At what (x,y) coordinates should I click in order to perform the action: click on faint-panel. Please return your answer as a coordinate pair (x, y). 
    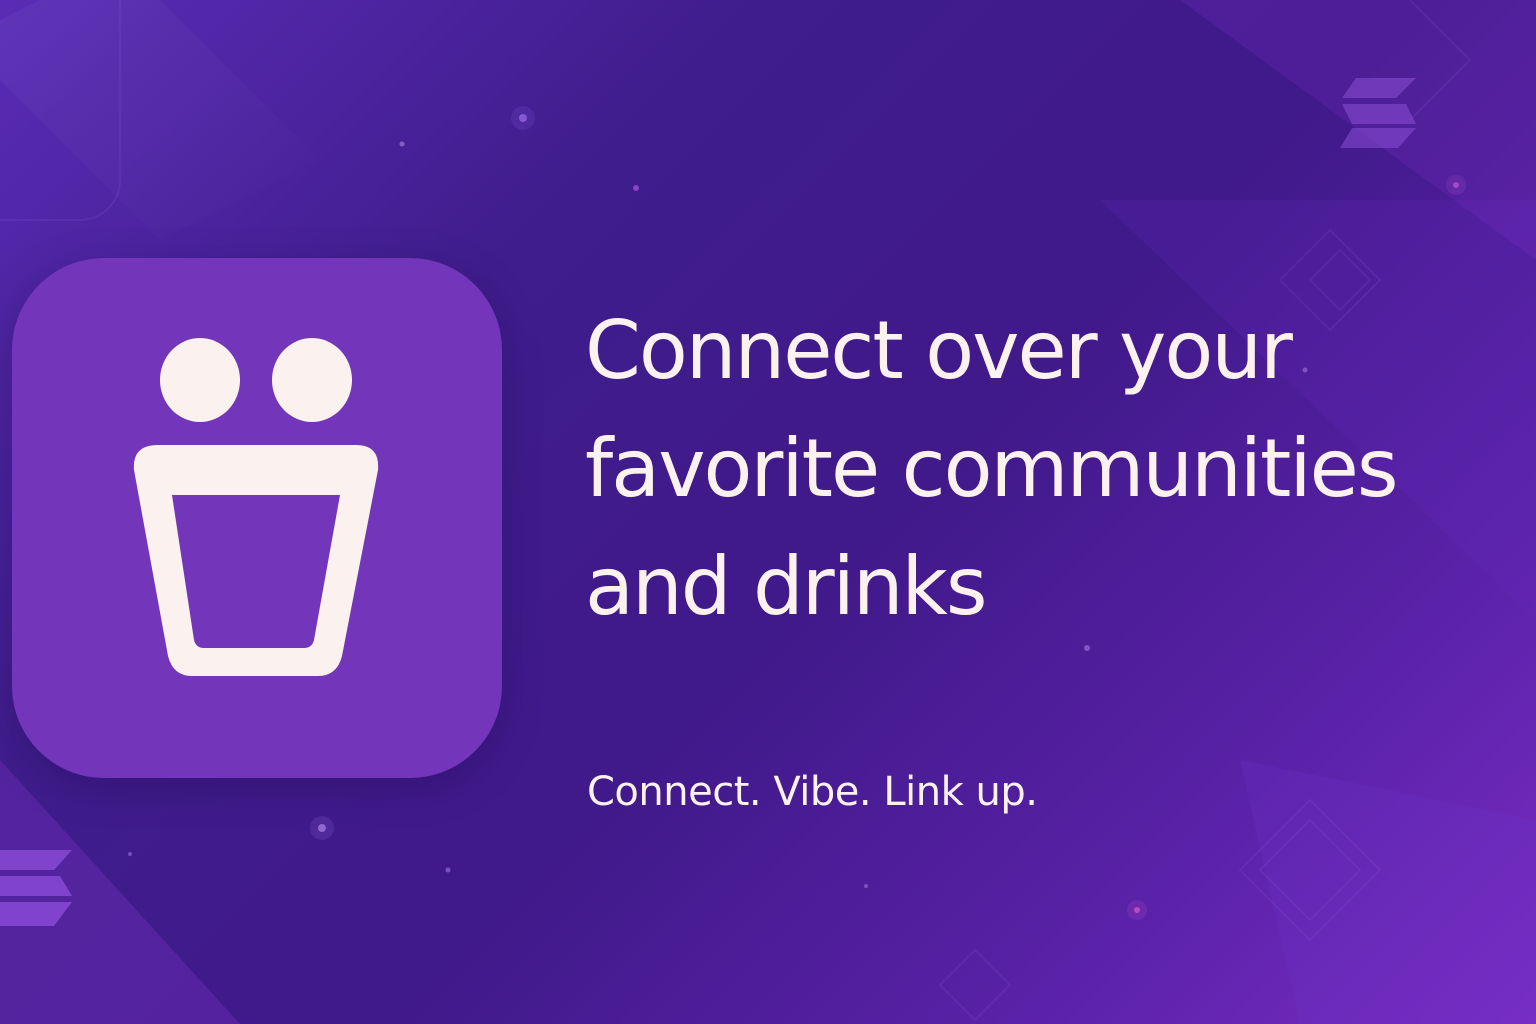
    Looking at the image, I should click on (60, 110).